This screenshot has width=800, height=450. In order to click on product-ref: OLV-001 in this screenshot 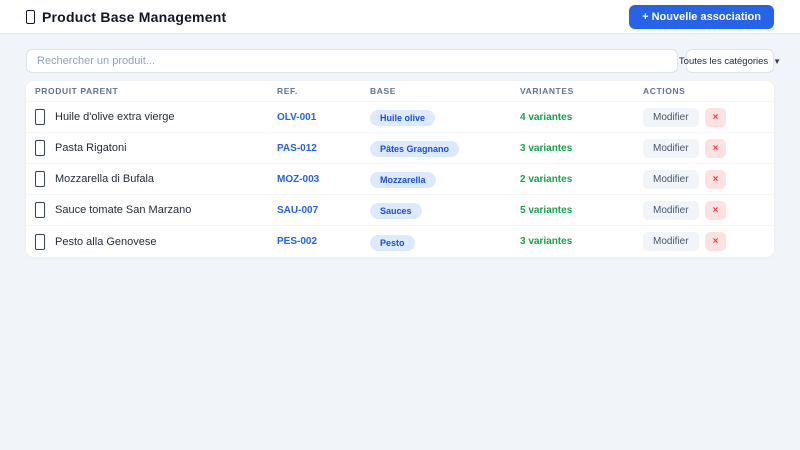, I will do `click(297, 117)`.